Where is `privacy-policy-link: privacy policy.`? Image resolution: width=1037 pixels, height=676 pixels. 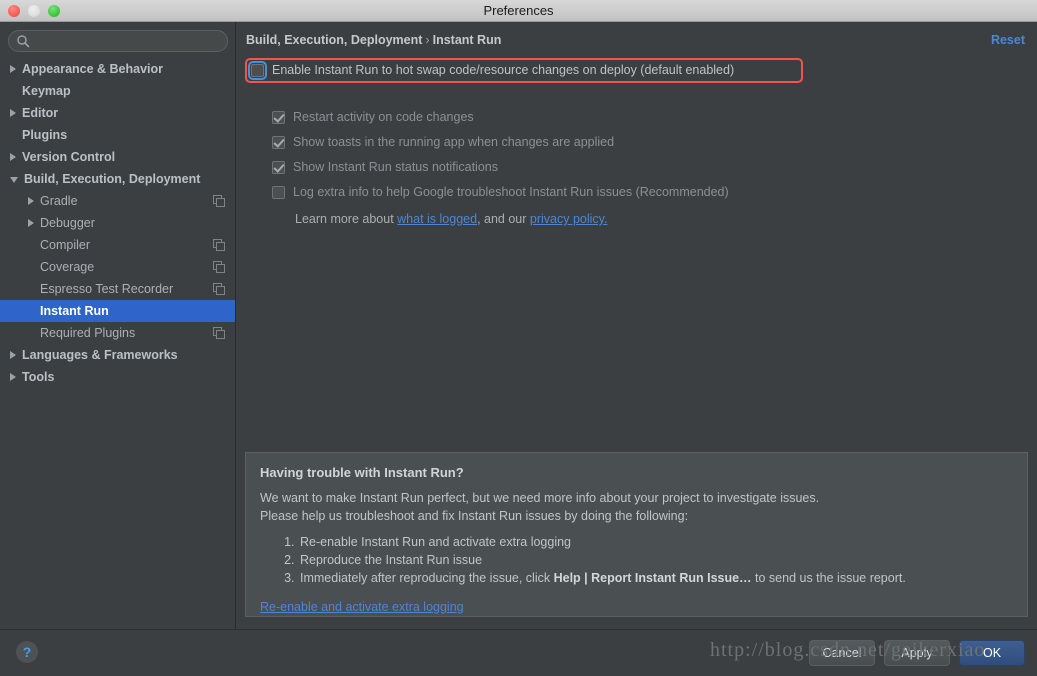
privacy-policy-link: privacy policy. is located at coordinates (569, 219).